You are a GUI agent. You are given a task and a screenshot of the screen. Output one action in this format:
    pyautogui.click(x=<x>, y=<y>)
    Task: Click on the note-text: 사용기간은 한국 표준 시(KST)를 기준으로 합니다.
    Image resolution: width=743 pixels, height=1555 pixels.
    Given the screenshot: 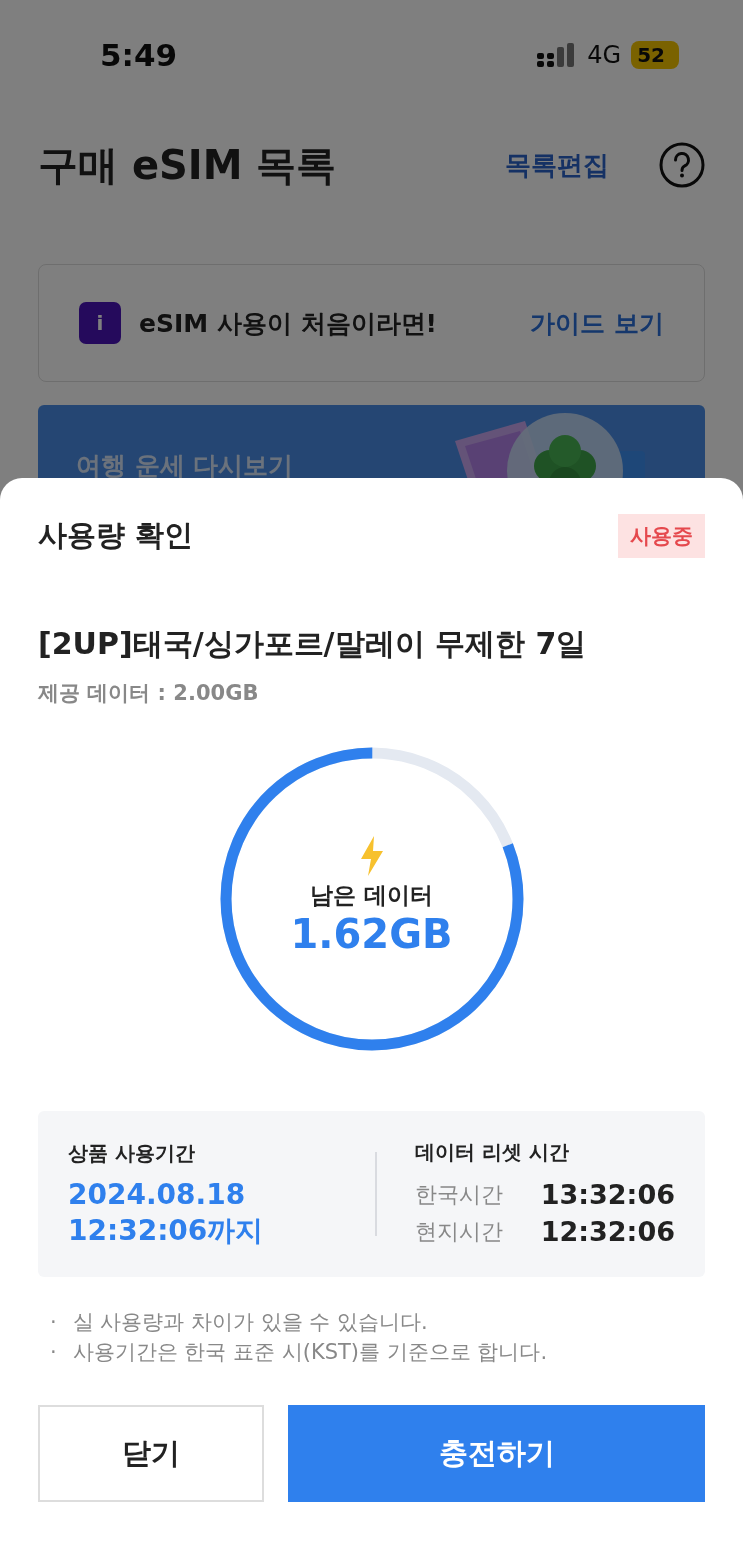 What is the action you would take?
    pyautogui.click(x=310, y=1352)
    